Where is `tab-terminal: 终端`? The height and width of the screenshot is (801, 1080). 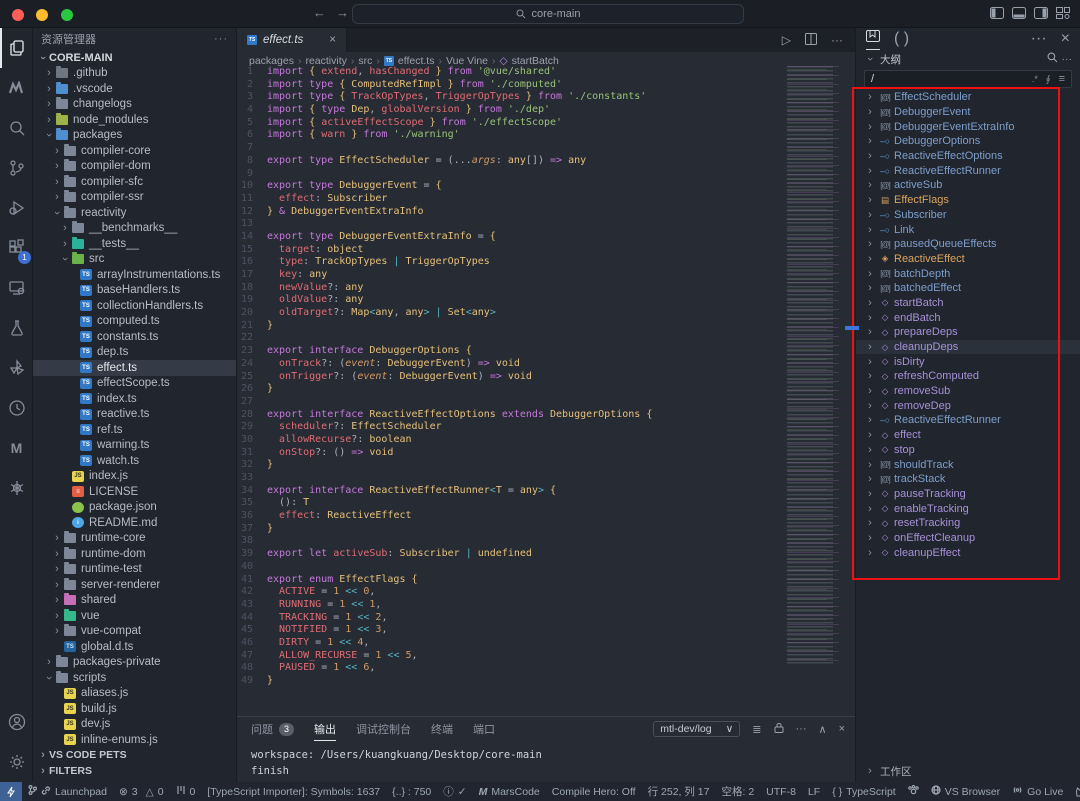 tab-terminal: 终端 is located at coordinates (442, 729).